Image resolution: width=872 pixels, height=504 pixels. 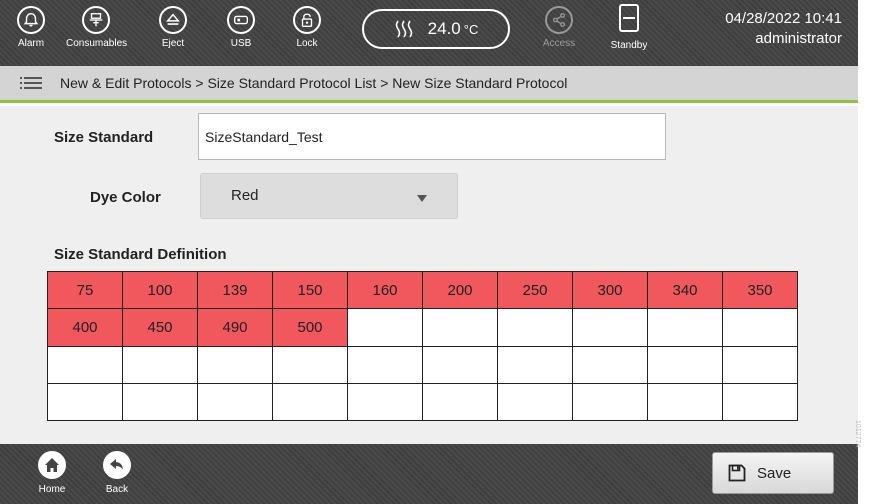 I want to click on figure-code: 1012774, so click(x=857, y=434).